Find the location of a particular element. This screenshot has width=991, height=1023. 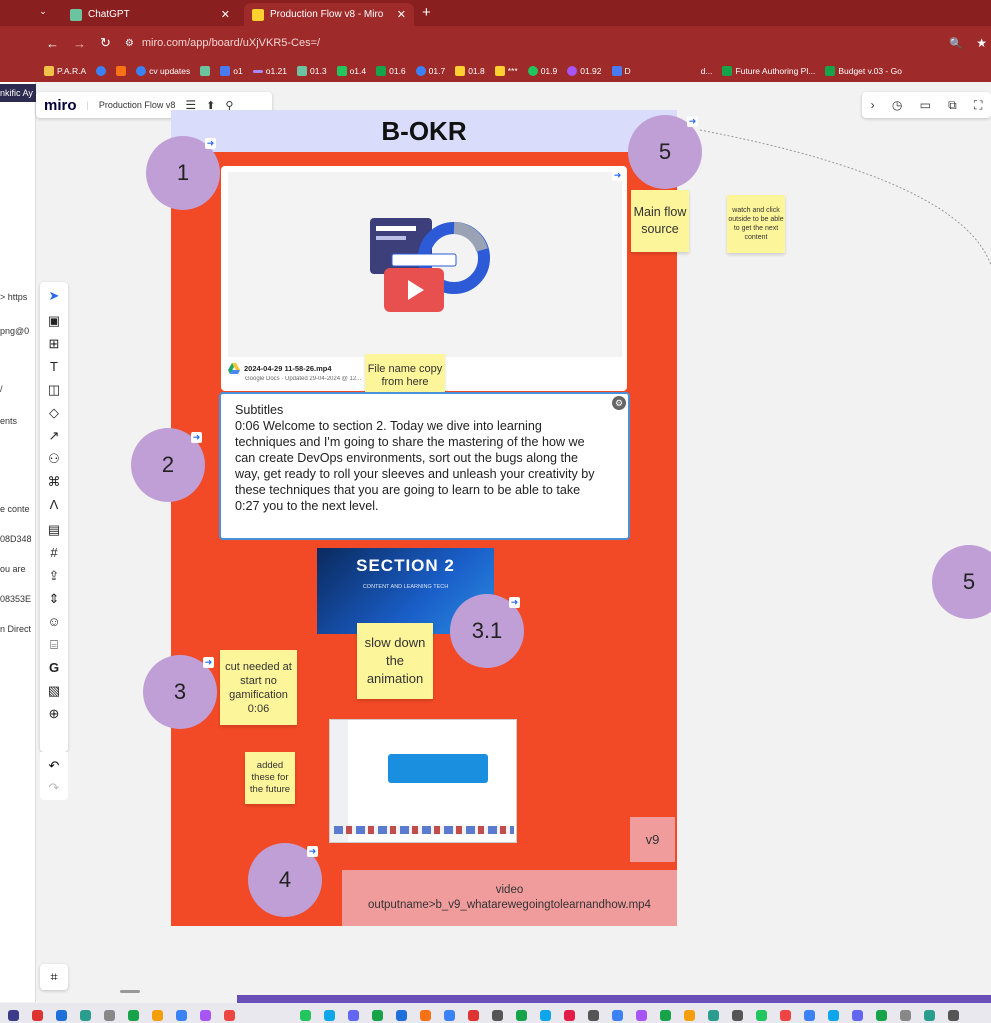

version-box: v9 is located at coordinates (652, 839).